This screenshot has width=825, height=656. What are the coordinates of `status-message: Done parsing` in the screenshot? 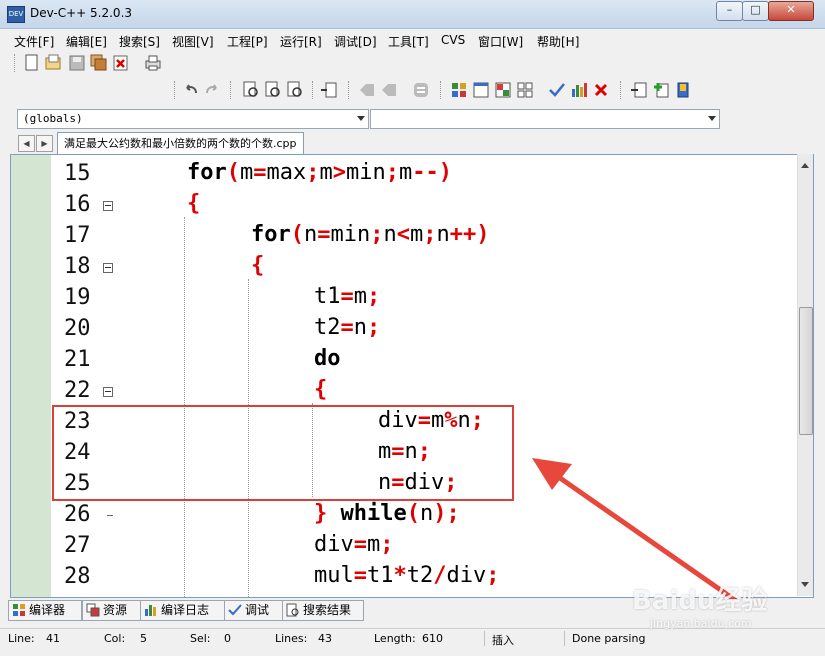 It's located at (609, 638).